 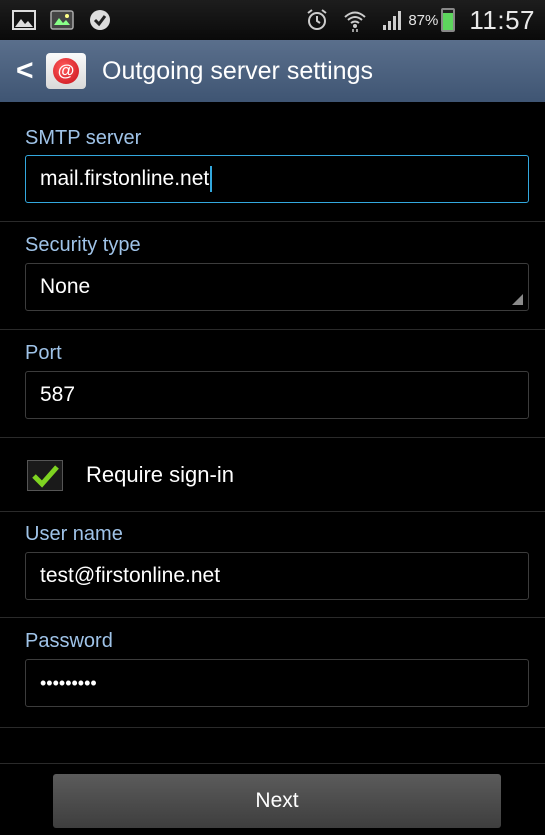 I want to click on battery-icon, so click(x=448, y=20).